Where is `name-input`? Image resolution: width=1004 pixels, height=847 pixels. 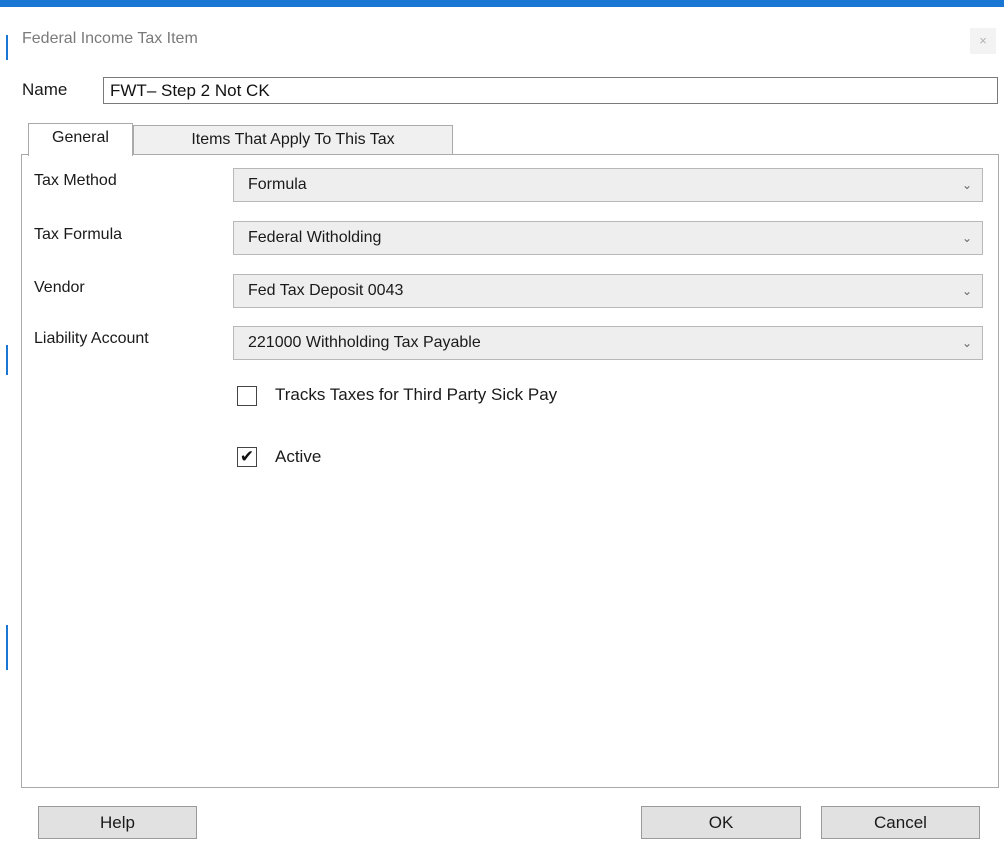
name-input is located at coordinates (550, 90).